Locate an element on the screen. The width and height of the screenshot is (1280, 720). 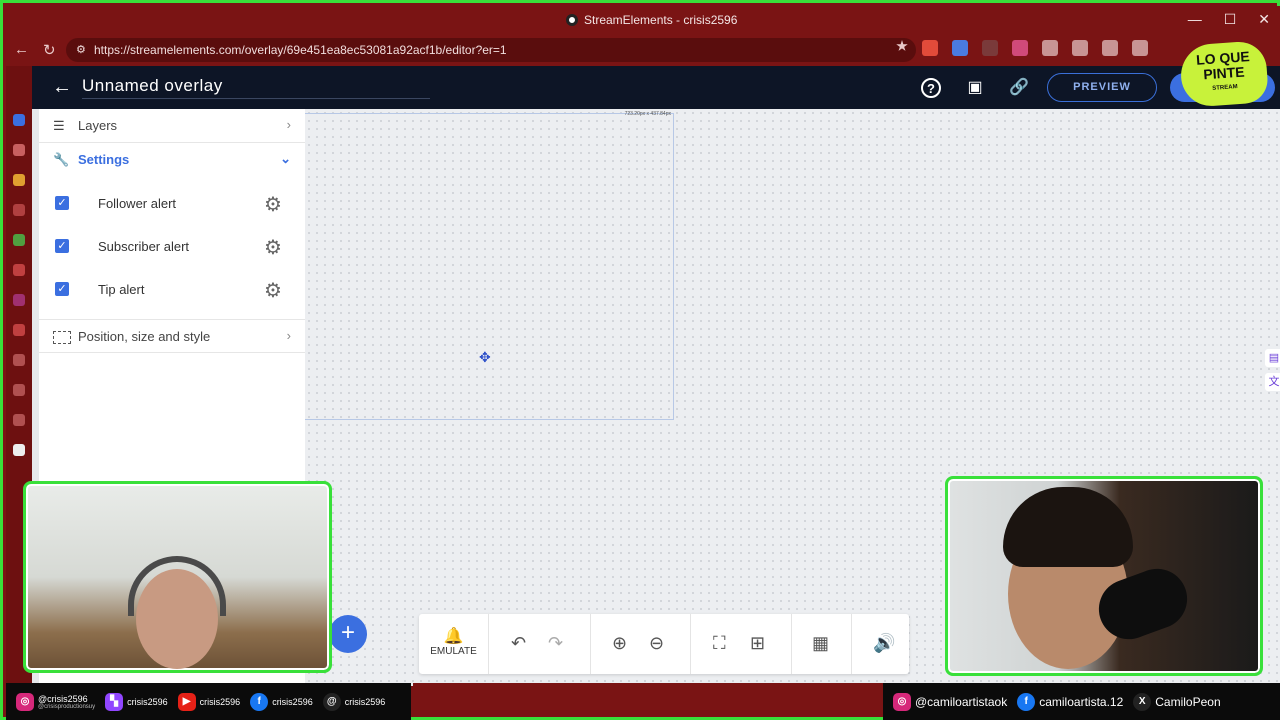
social-handle-sub: @crisisproductionsuy is located at coordinates (67, 706).